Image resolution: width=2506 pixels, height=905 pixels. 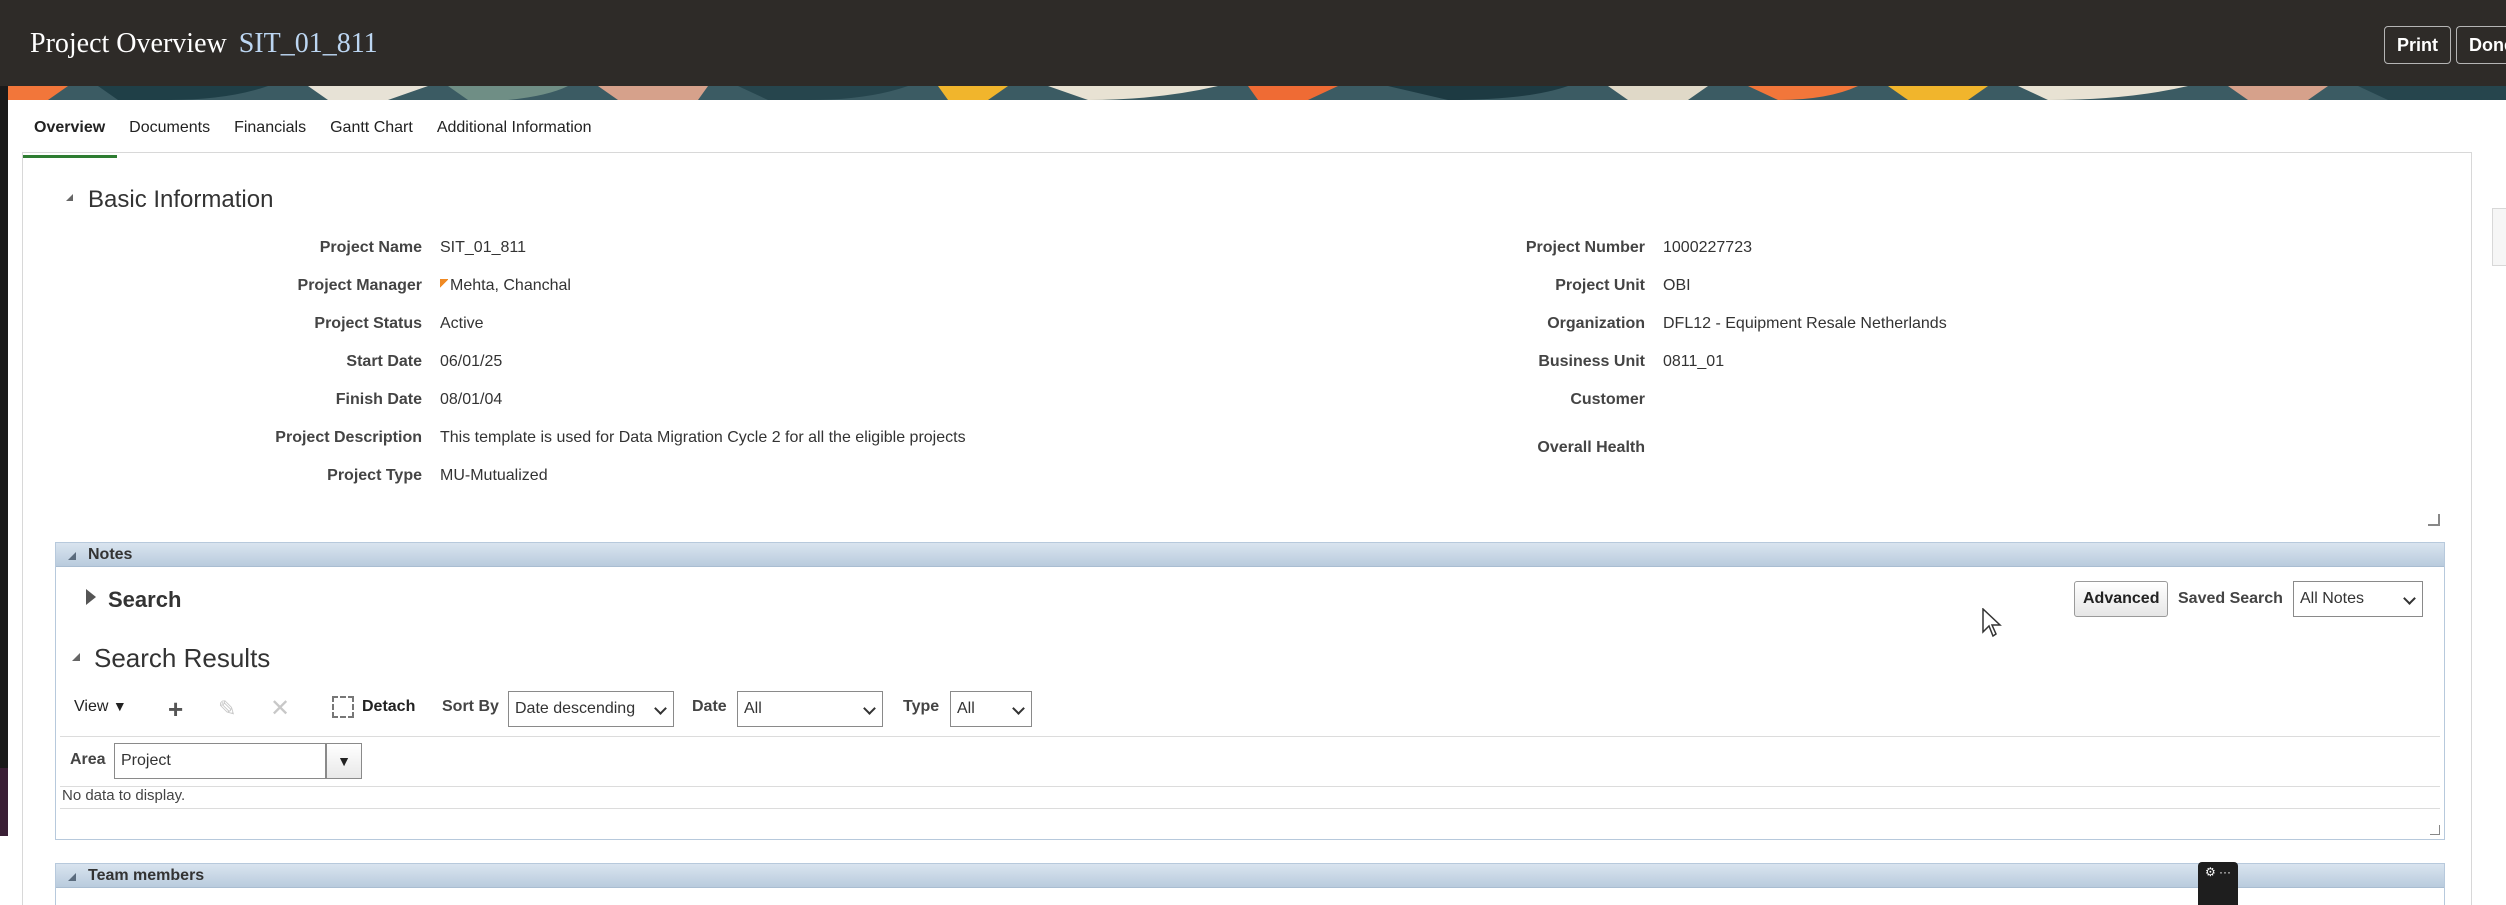 I want to click on area-value: Project, so click(x=146, y=760).